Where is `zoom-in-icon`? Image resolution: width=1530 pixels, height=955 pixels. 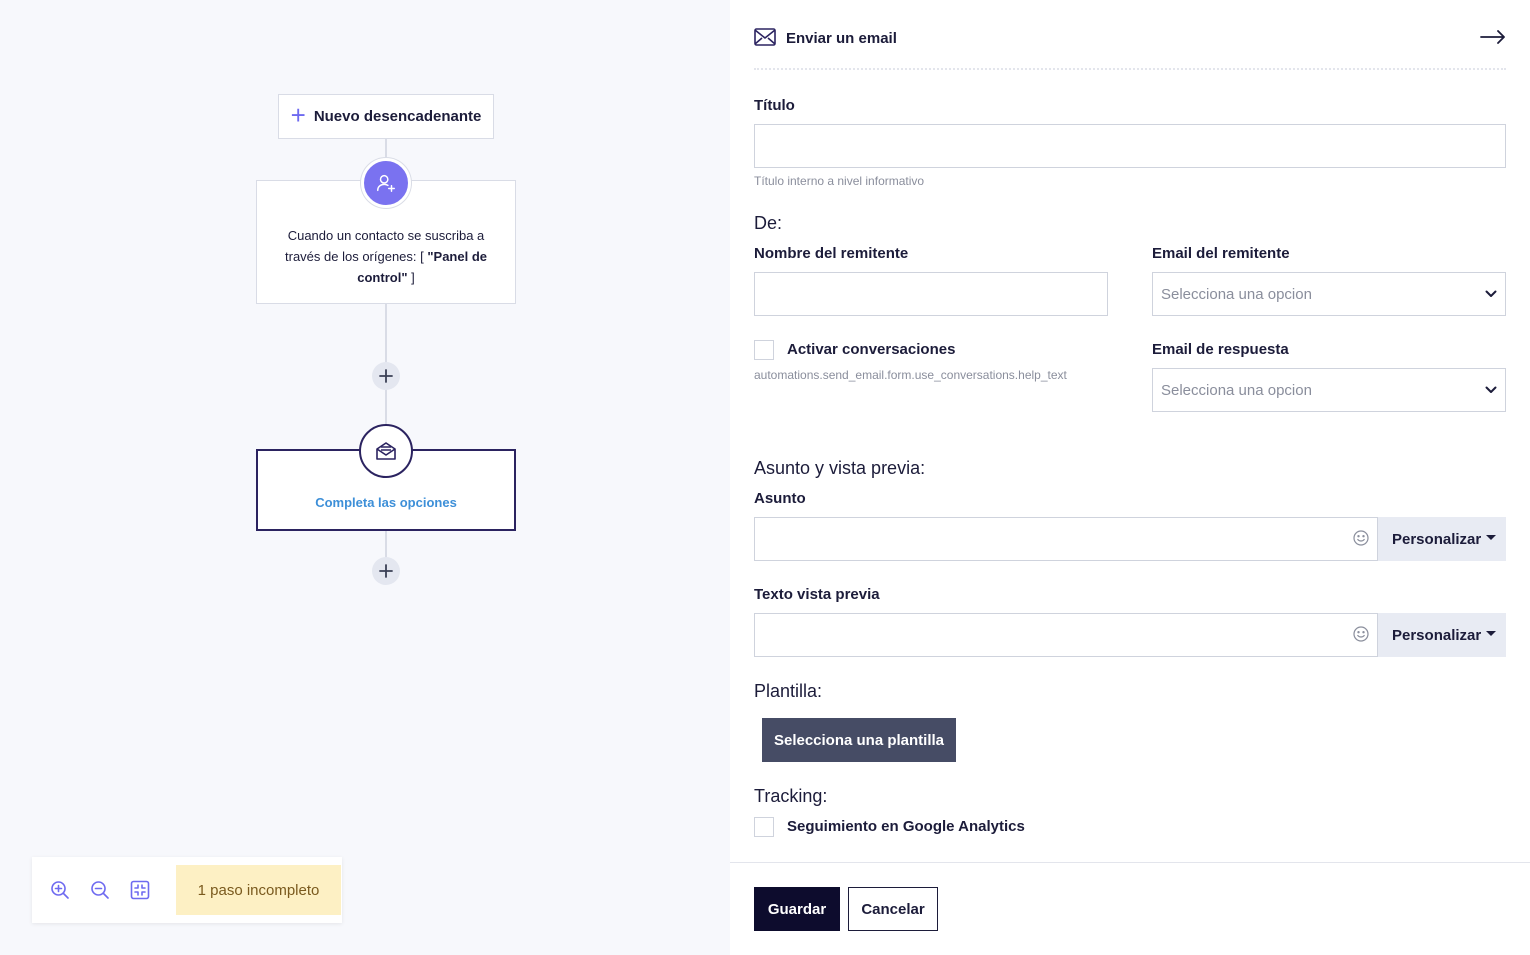 zoom-in-icon is located at coordinates (60, 890).